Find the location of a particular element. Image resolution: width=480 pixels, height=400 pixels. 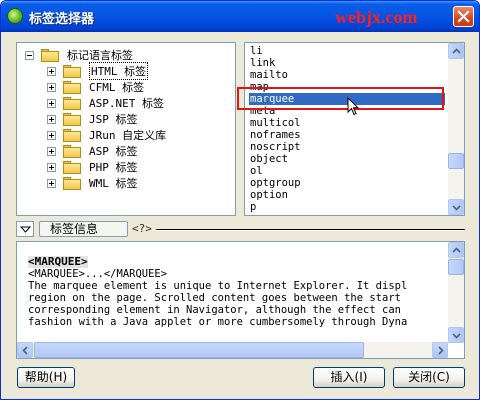

title-bar: 标签选择器 webjx.com is located at coordinates (240, 16).